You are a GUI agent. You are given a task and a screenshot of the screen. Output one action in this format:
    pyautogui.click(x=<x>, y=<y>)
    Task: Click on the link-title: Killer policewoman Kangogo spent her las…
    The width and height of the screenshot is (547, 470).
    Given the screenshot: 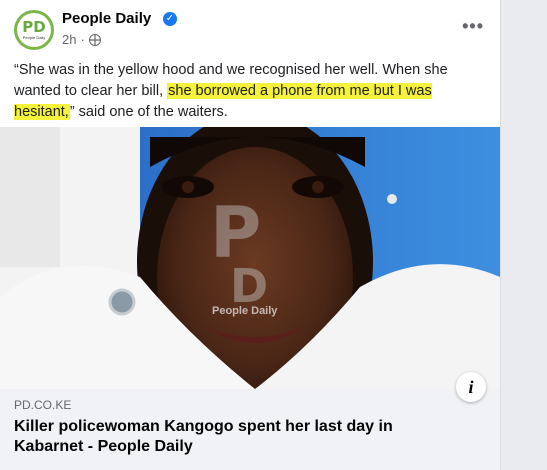 What is the action you would take?
    pyautogui.click(x=234, y=437)
    